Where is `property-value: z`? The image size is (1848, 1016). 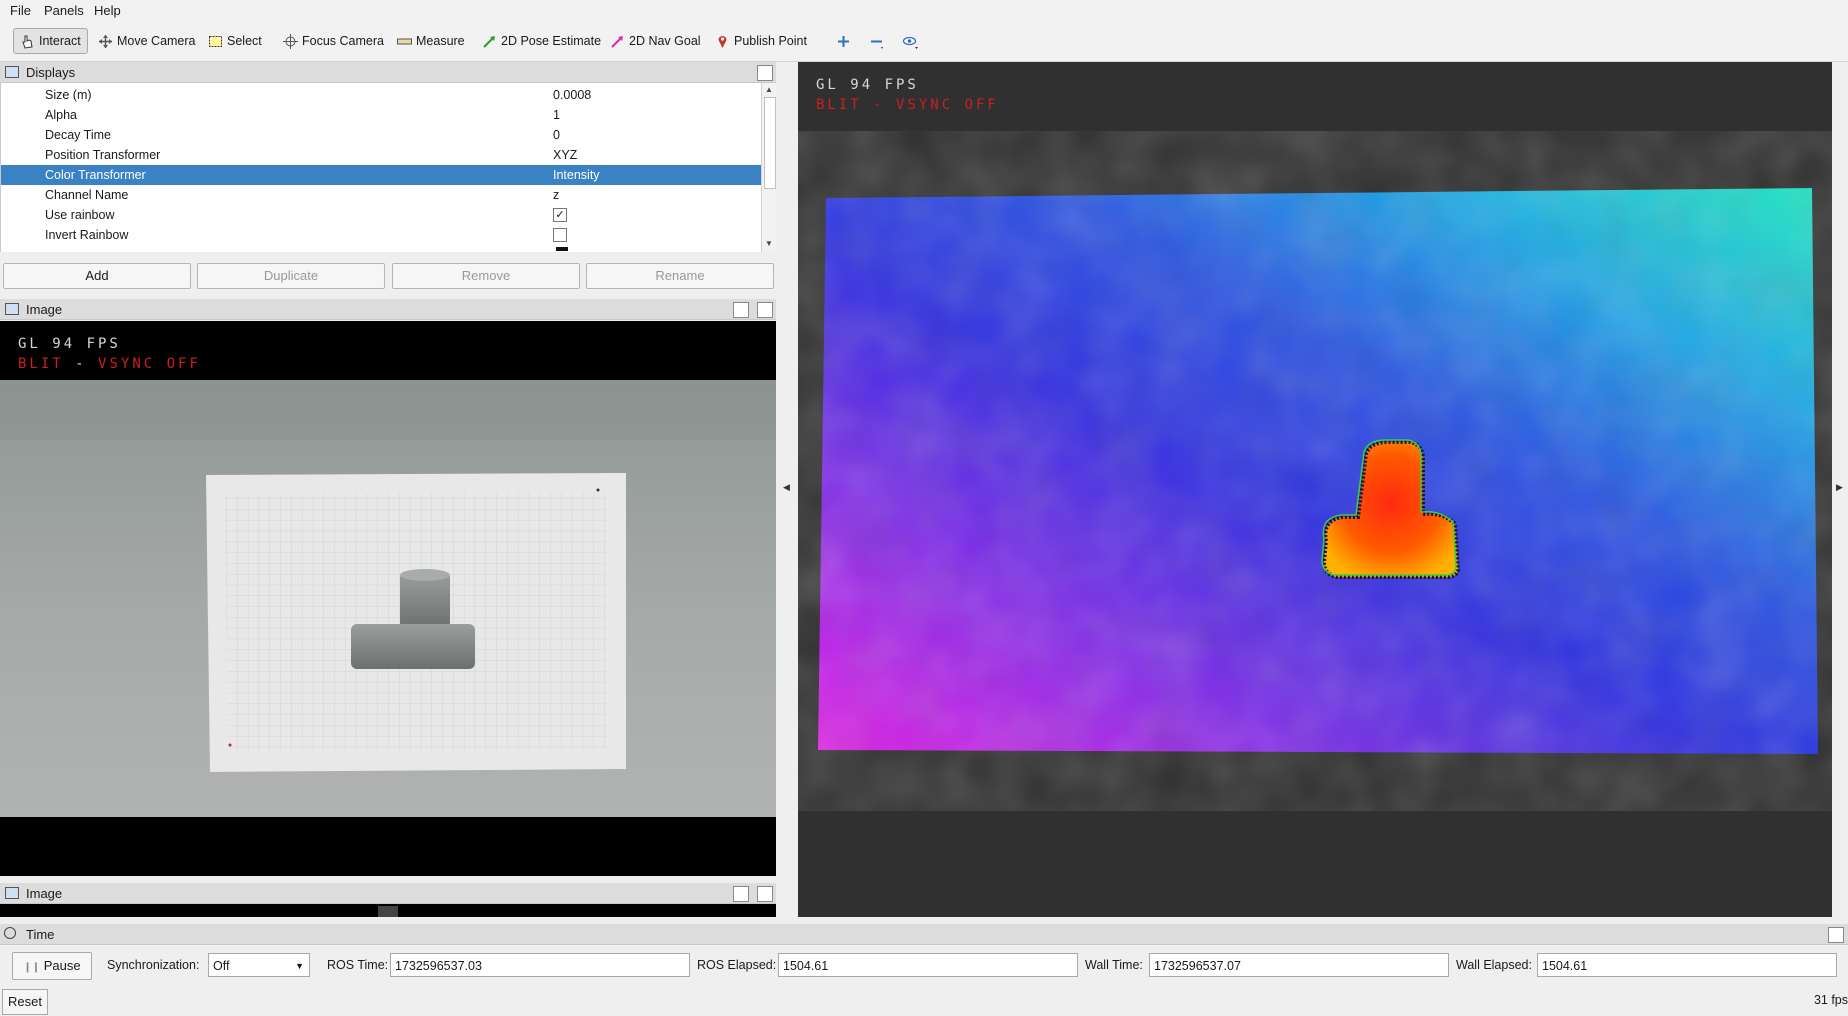
property-value: z is located at coordinates (556, 195).